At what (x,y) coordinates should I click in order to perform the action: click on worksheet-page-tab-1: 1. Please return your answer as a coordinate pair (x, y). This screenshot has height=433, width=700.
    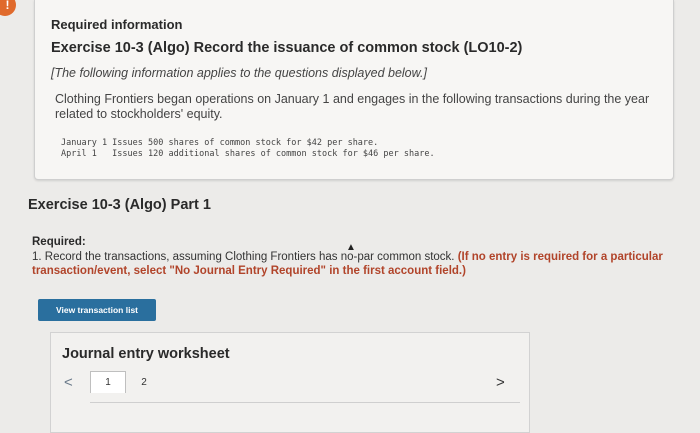
    Looking at the image, I should click on (108, 382).